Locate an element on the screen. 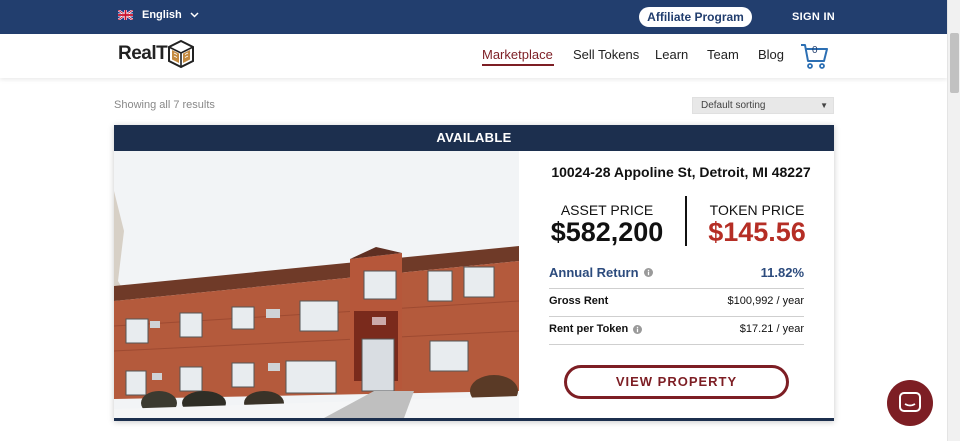 The image size is (960, 441). logo-text: RealT is located at coordinates (143, 53).